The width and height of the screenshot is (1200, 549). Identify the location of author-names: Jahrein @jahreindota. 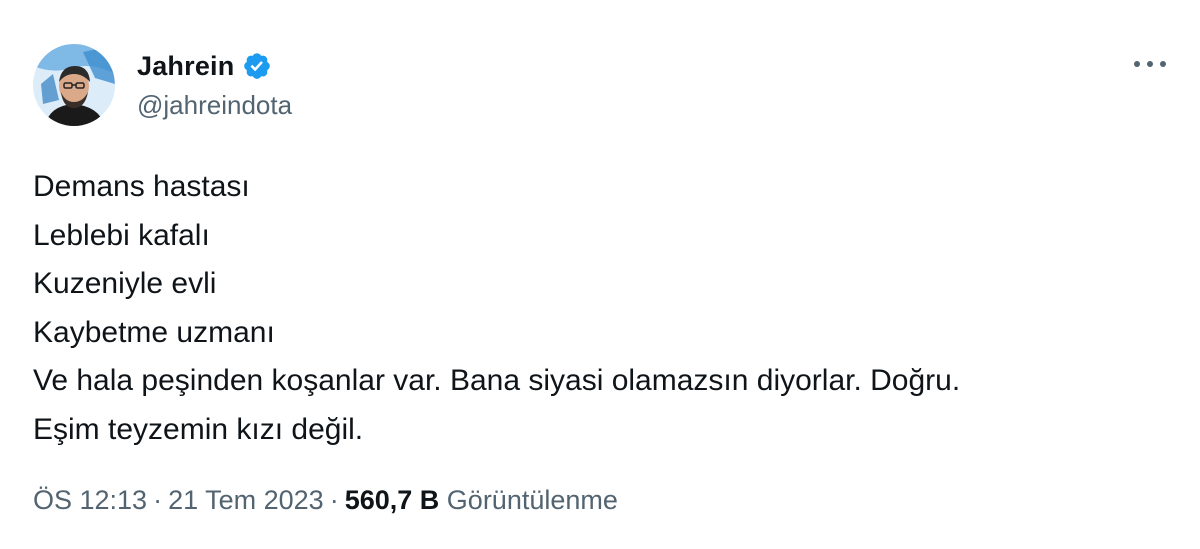
(214, 84).